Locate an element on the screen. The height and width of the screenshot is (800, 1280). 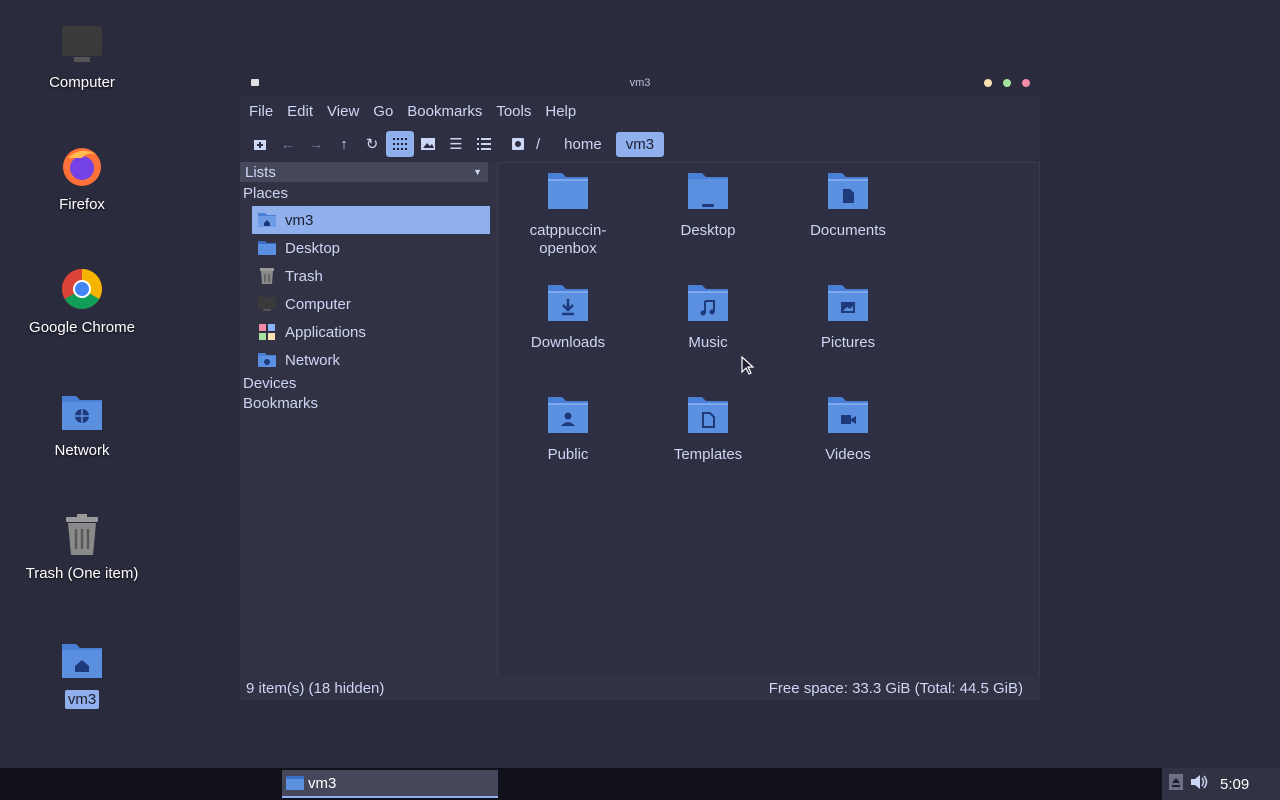
drive-icon is located at coordinates (518, 144).